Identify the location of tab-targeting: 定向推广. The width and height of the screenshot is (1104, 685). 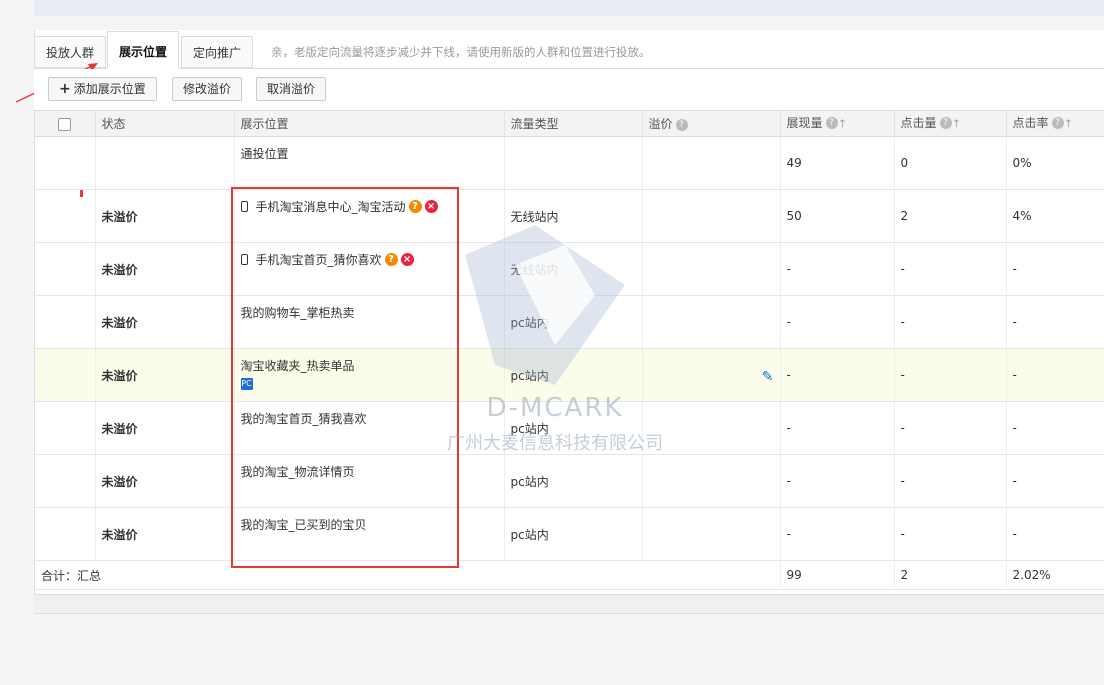
(217, 52).